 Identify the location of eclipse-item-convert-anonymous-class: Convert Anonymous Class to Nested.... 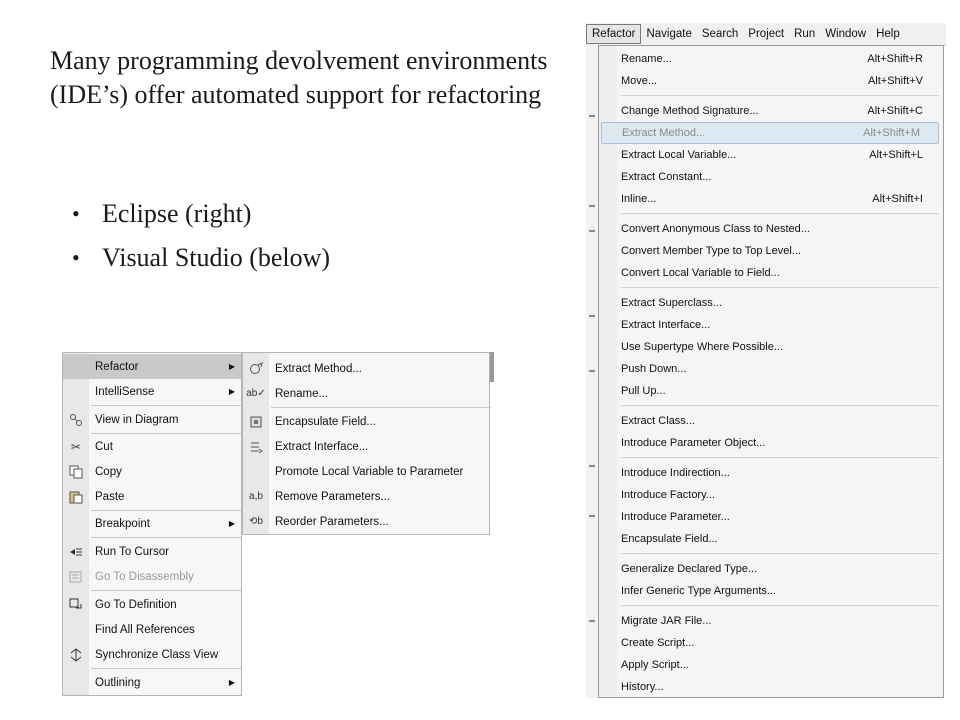
(771, 229).